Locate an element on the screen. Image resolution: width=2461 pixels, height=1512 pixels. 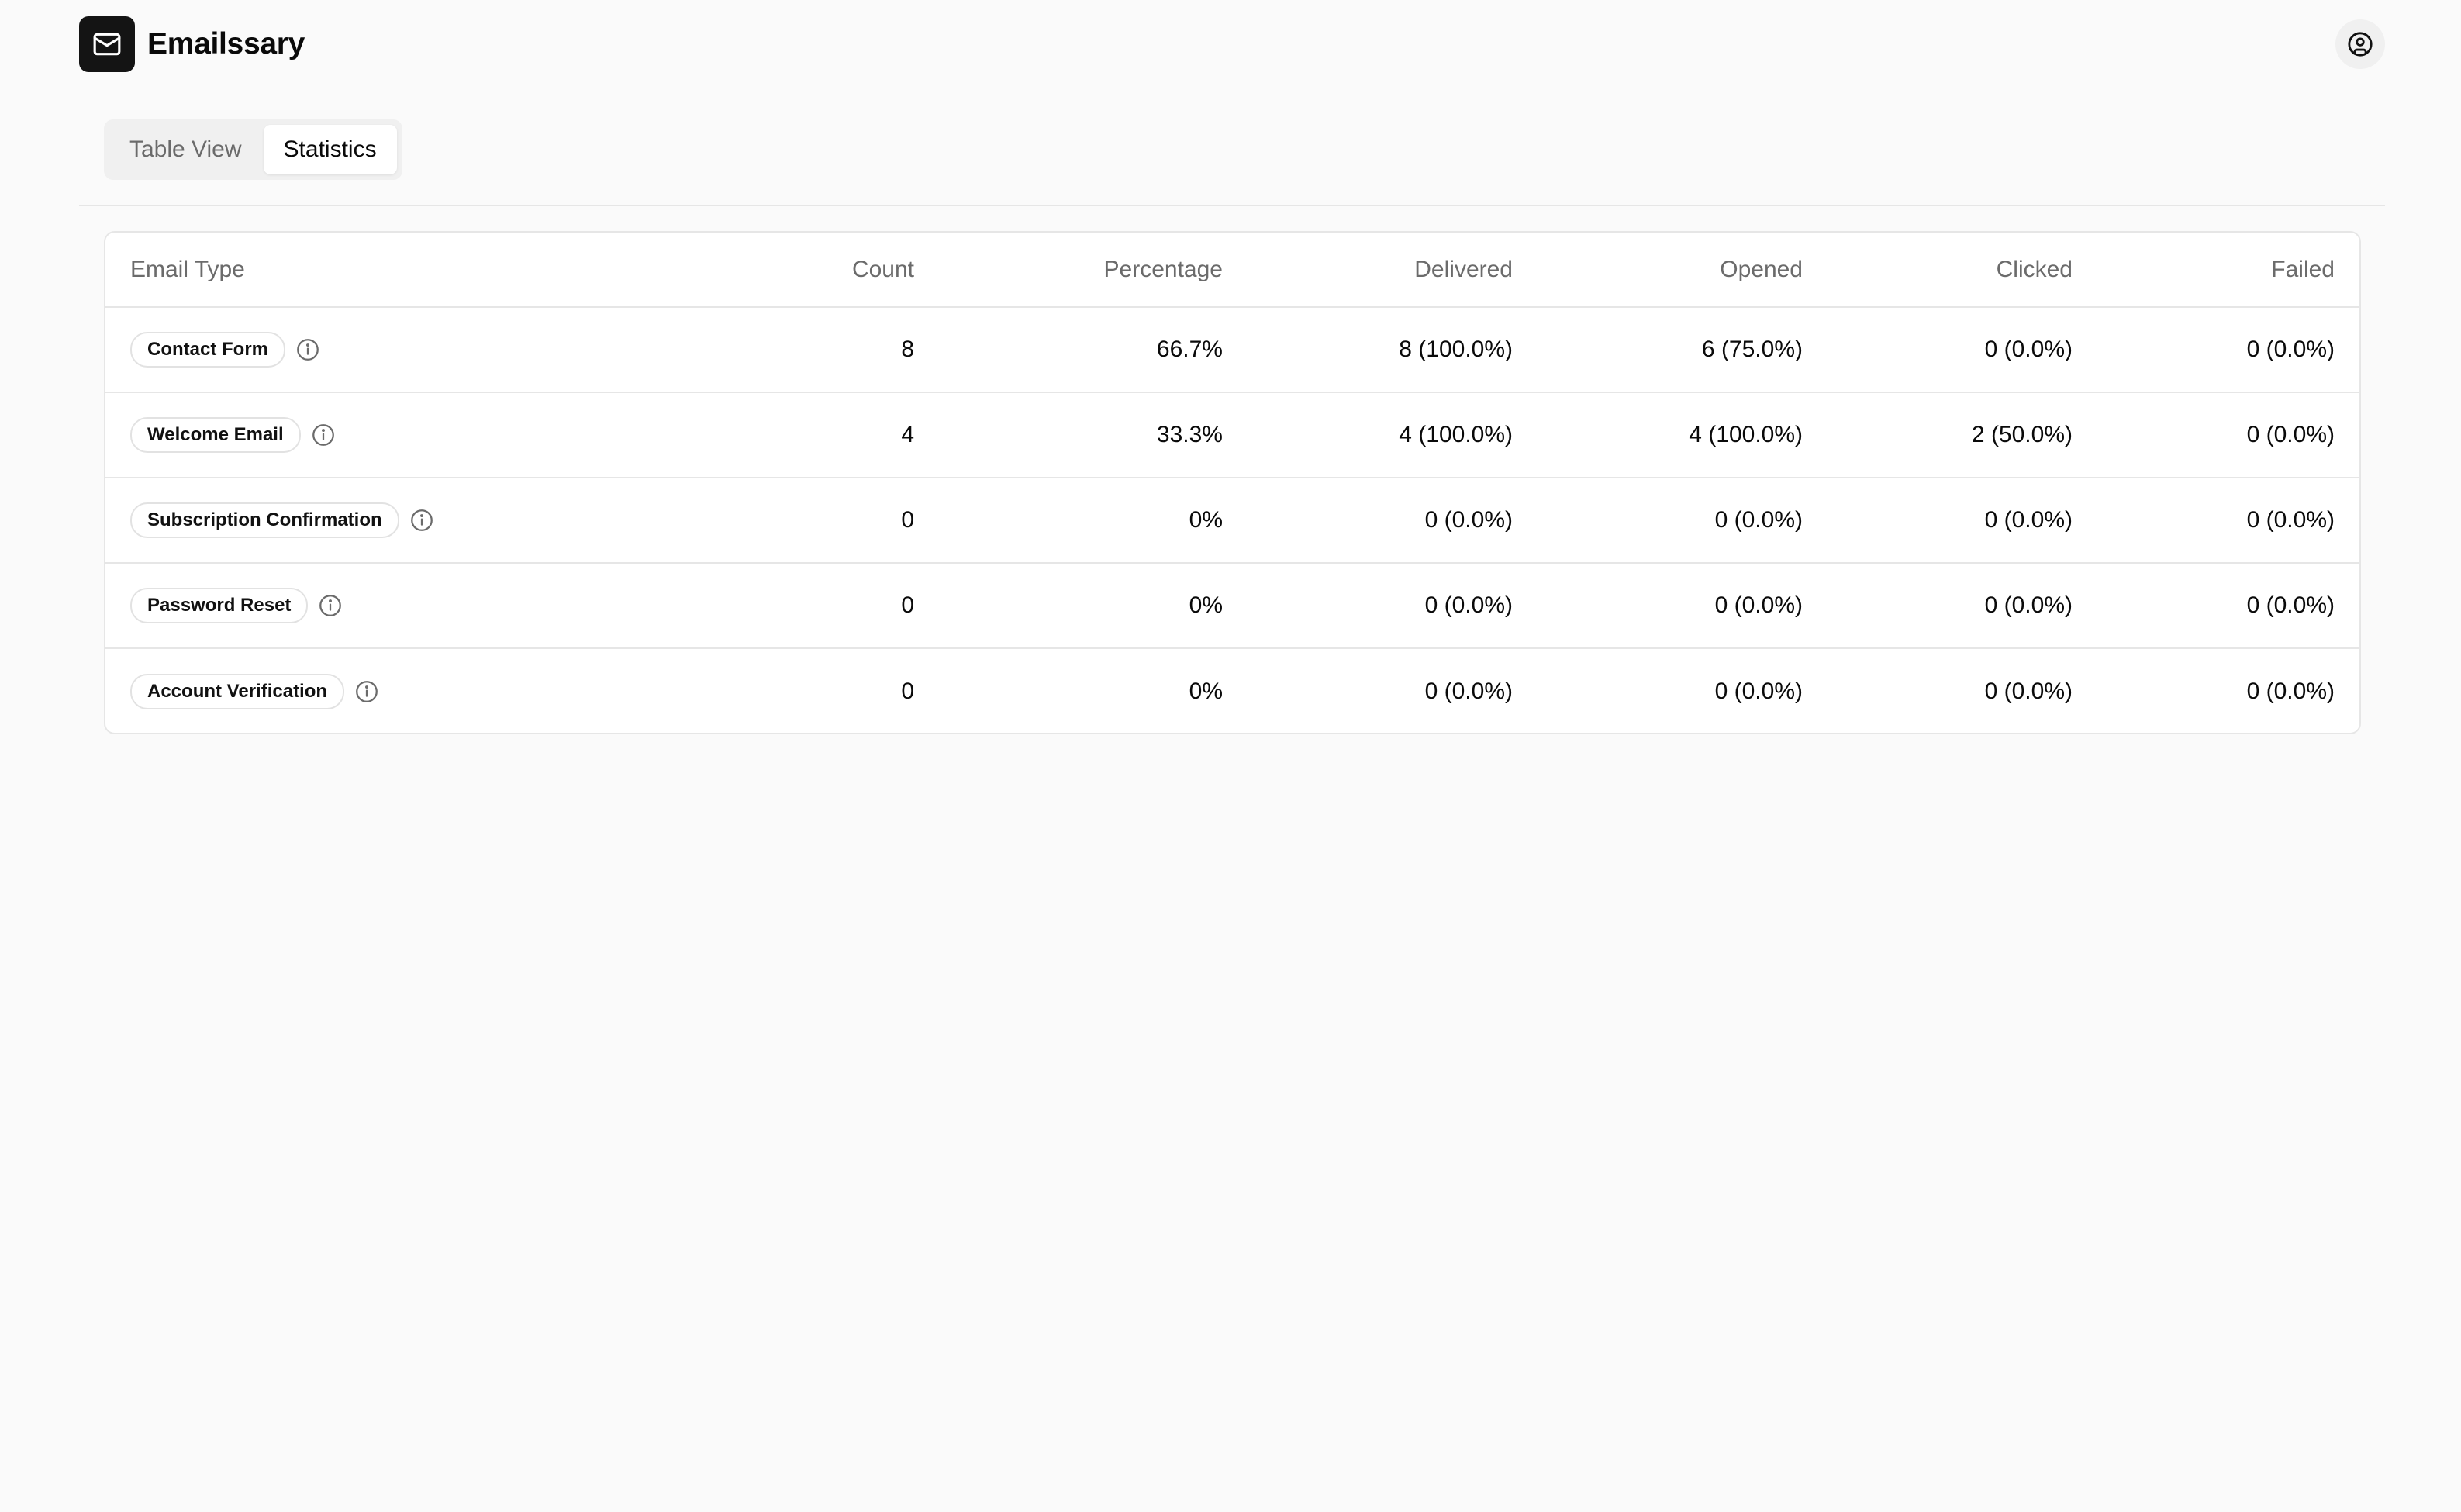
column-header-failed: Failed is located at coordinates (2228, 270).